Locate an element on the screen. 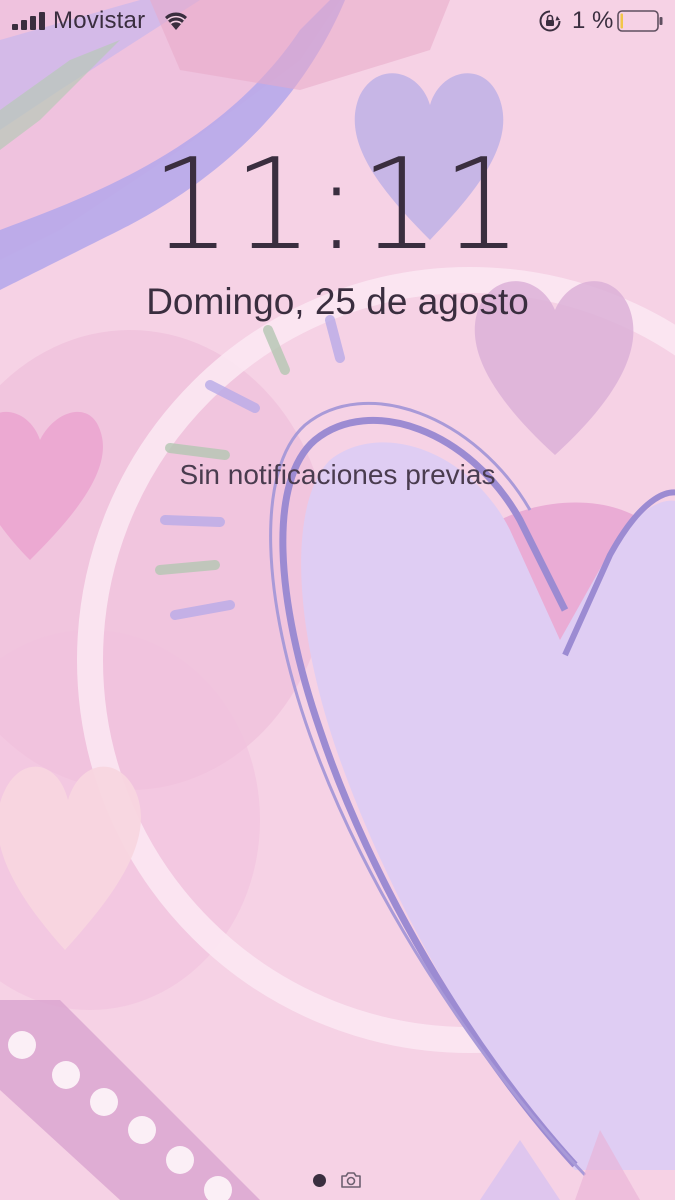 The image size is (675, 1200). camera-icon is located at coordinates (351, 1180).